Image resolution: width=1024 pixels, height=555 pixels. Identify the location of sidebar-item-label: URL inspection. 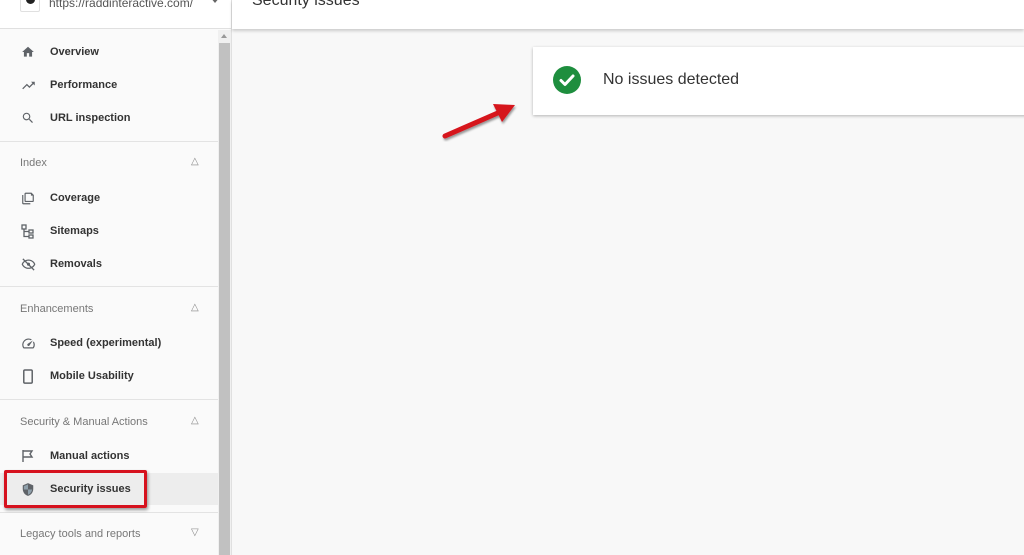
(90, 118).